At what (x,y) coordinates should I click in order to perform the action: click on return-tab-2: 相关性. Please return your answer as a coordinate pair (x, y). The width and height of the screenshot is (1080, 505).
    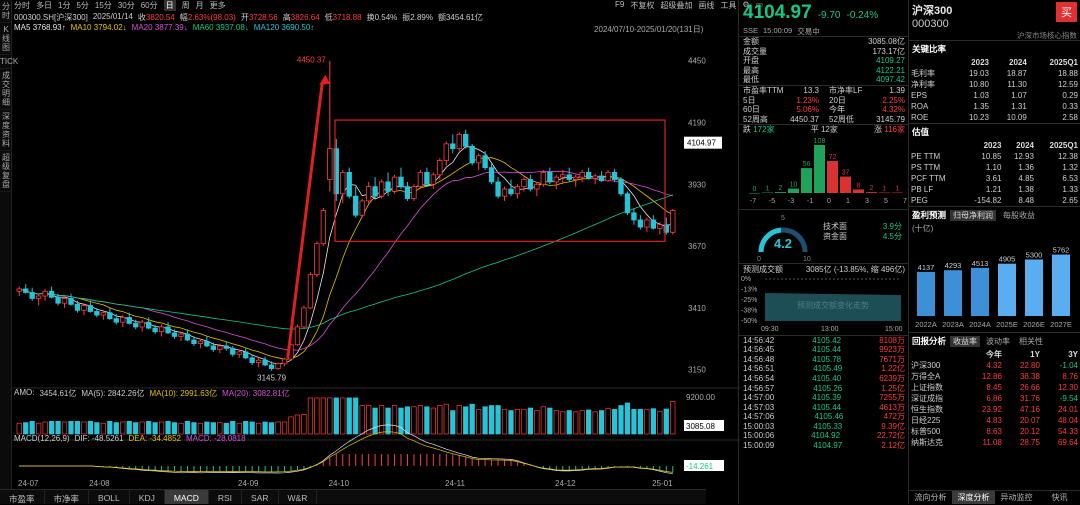
    Looking at the image, I should click on (1031, 341).